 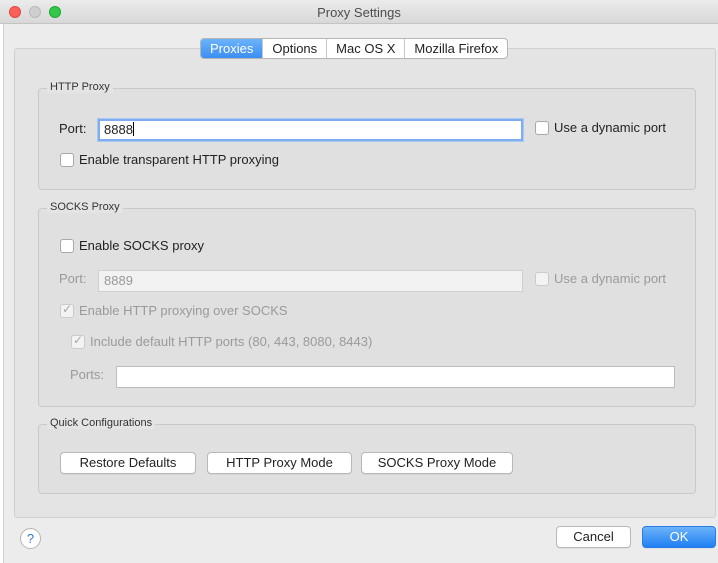 What do you see at coordinates (232, 48) in the screenshot?
I see `tab-proxies: Proxies` at bounding box center [232, 48].